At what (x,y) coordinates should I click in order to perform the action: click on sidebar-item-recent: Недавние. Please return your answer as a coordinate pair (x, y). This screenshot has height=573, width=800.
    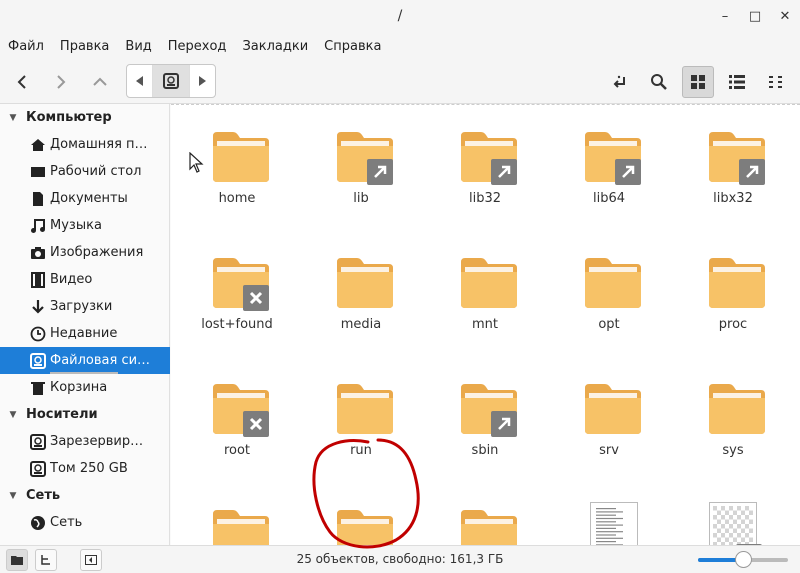
    Looking at the image, I should click on (85, 333).